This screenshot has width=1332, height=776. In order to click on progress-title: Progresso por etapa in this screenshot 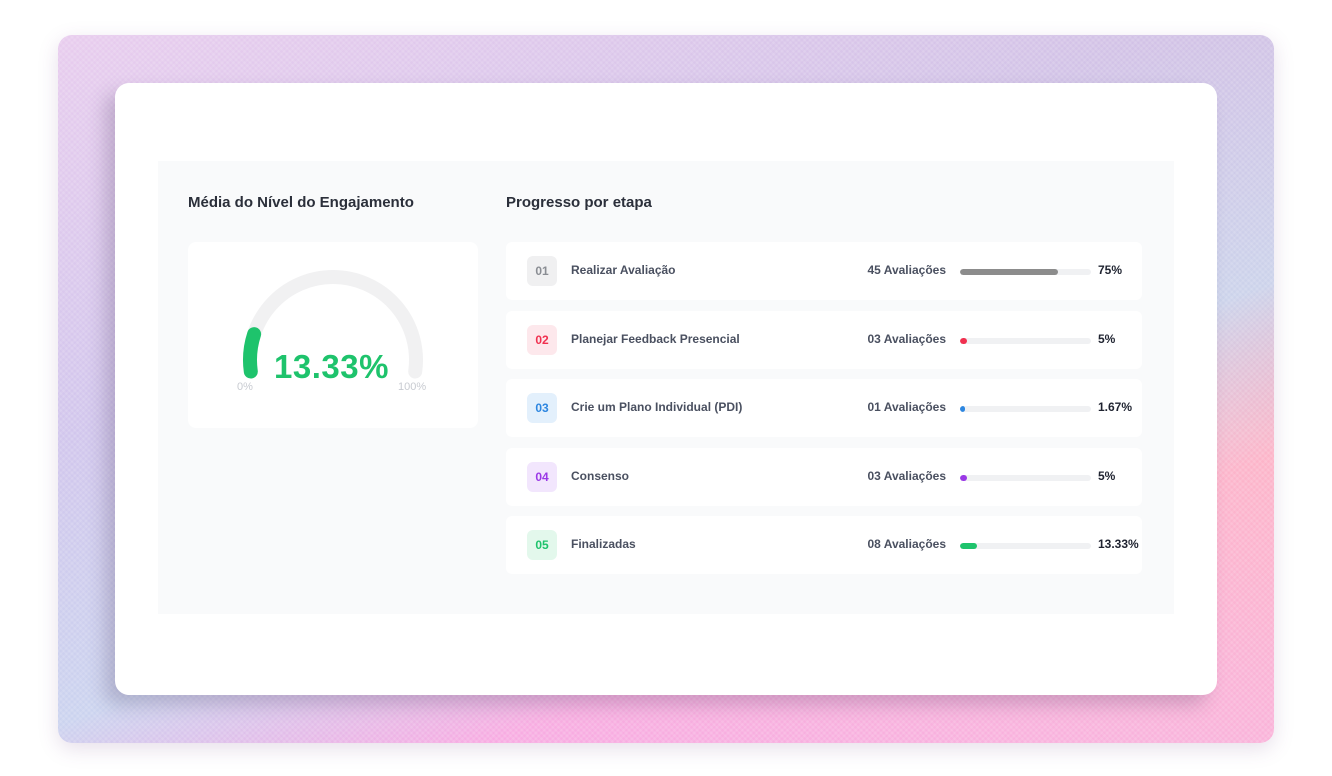, I will do `click(579, 202)`.